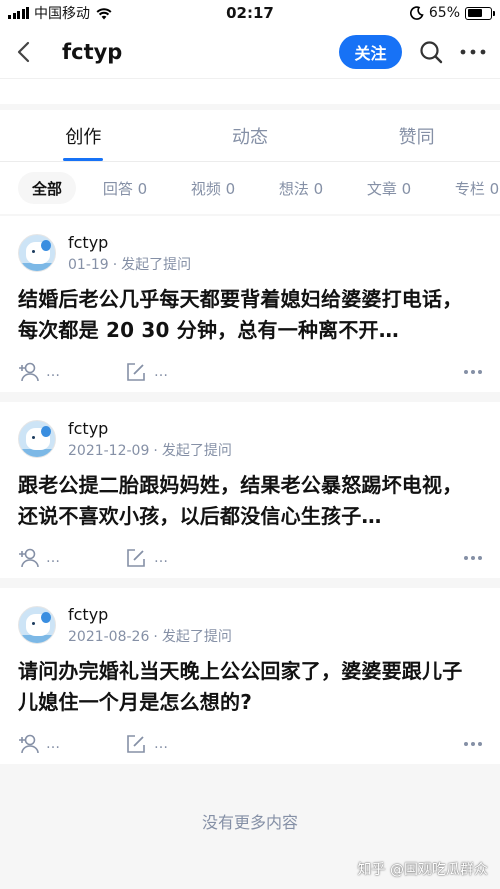  I want to click on filter-thoughts: 想法 0, so click(301, 188).